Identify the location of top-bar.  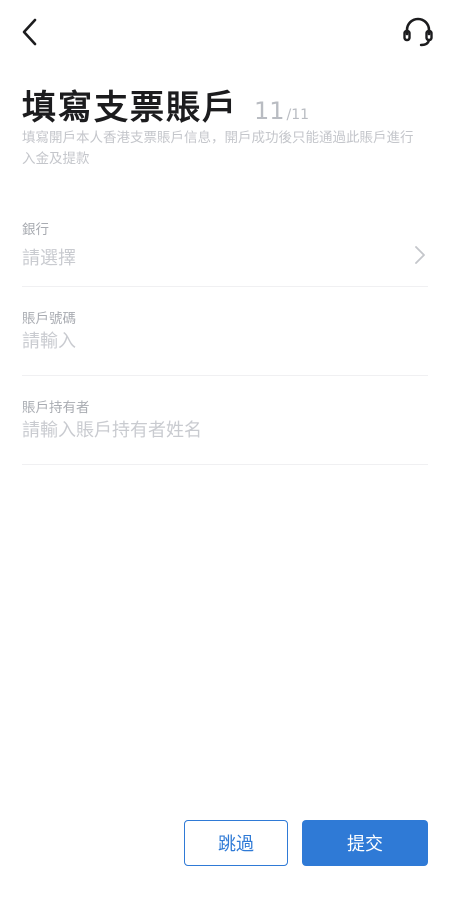
(229, 32).